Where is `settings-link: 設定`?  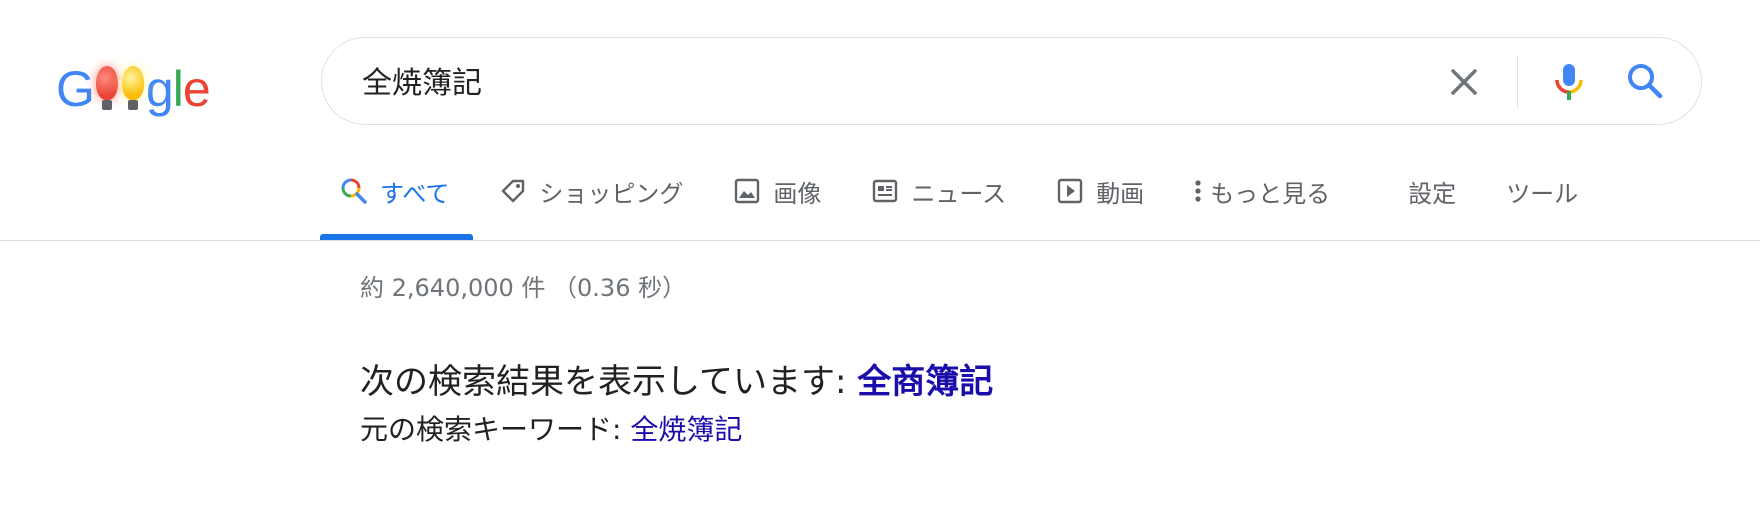
settings-link: 設定 is located at coordinates (1432, 191).